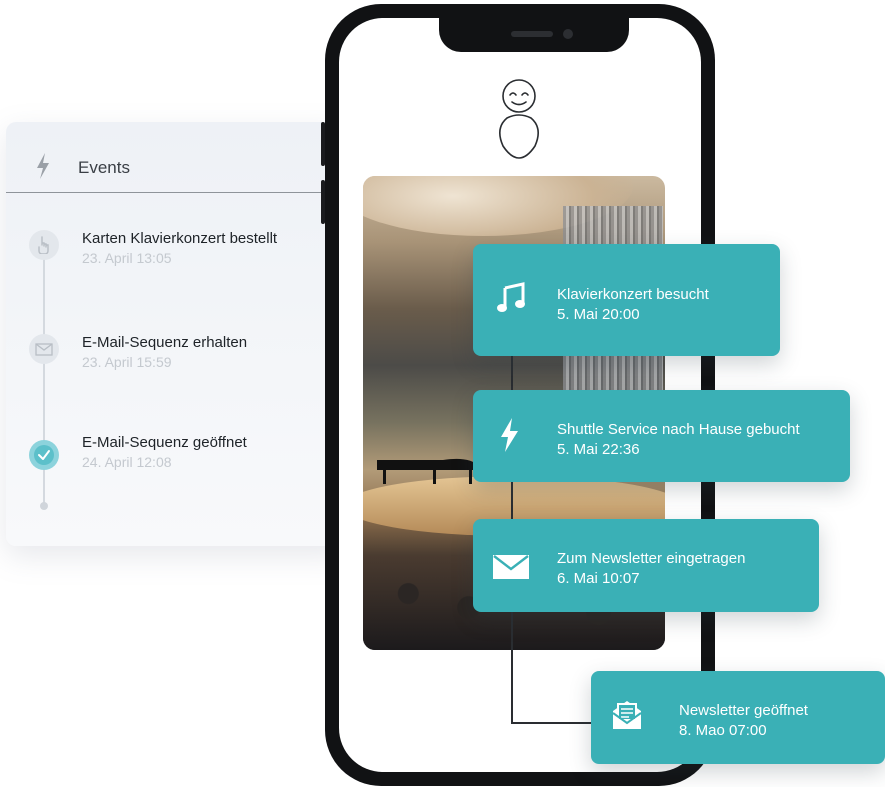 Image resolution: width=885 pixels, height=787 pixels. Describe the element at coordinates (519, 119) in the screenshot. I see `mascot-logo-icon` at that location.